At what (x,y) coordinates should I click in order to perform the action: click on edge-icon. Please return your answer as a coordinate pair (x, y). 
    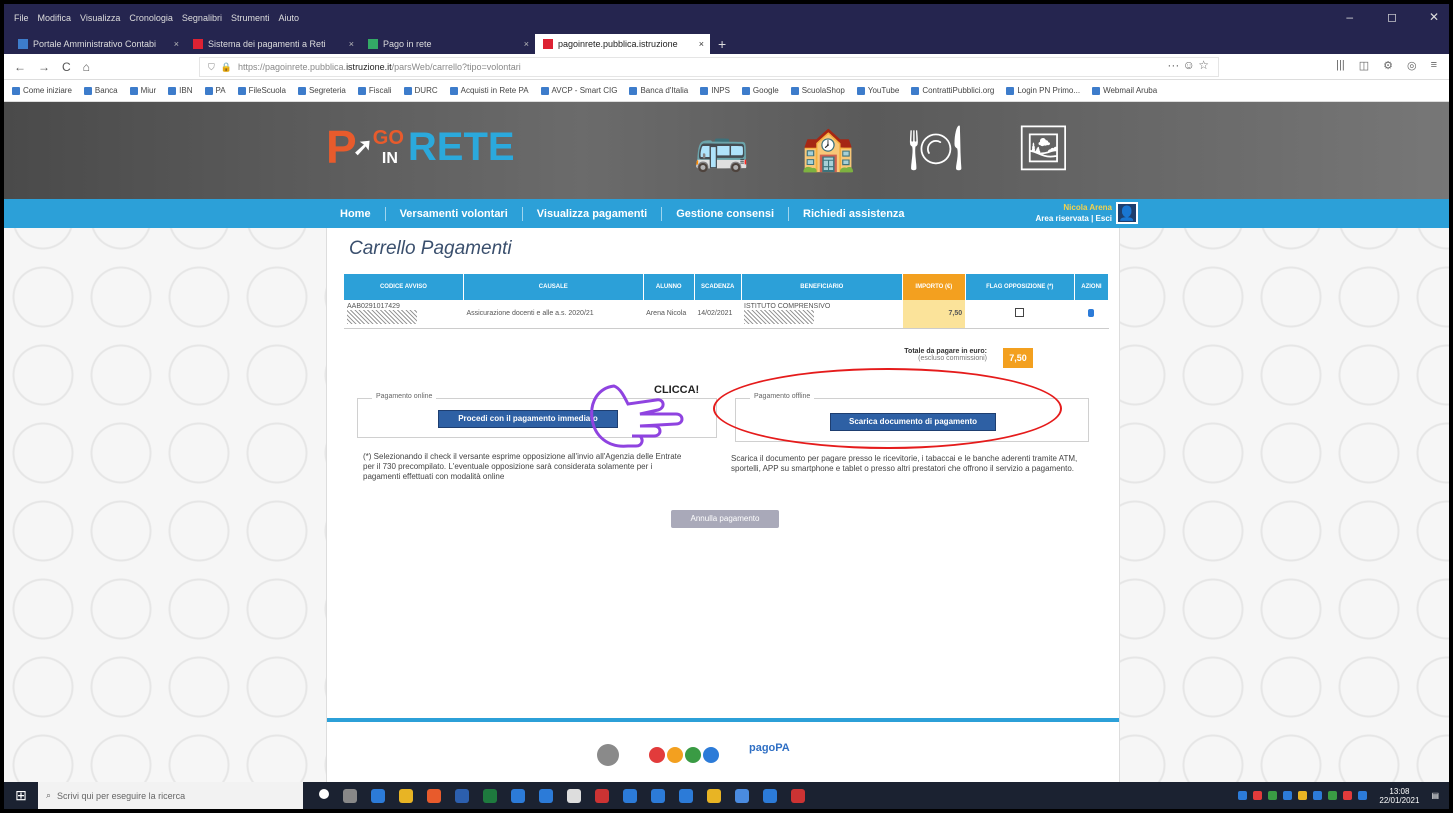
    Looking at the image, I should click on (378, 795).